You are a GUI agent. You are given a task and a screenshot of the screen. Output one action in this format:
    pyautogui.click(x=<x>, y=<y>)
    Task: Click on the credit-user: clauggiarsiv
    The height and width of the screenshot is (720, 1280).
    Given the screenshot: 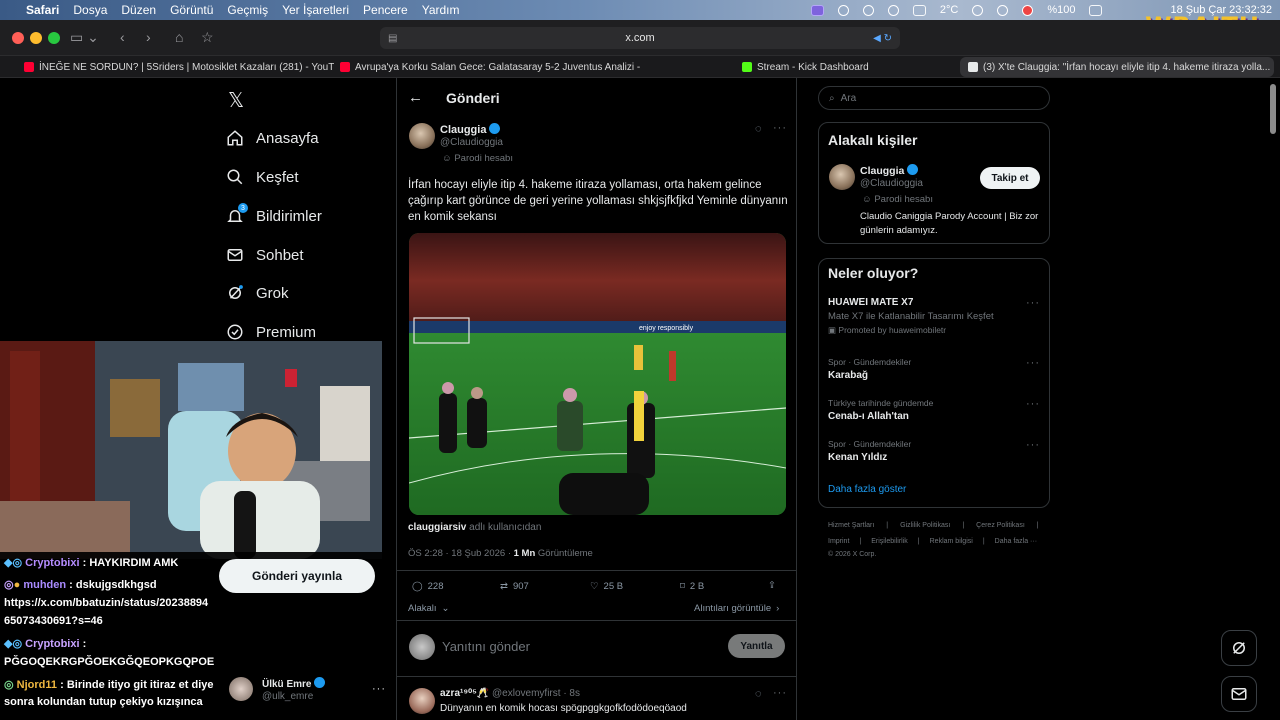 What is the action you would take?
    pyautogui.click(x=437, y=527)
    